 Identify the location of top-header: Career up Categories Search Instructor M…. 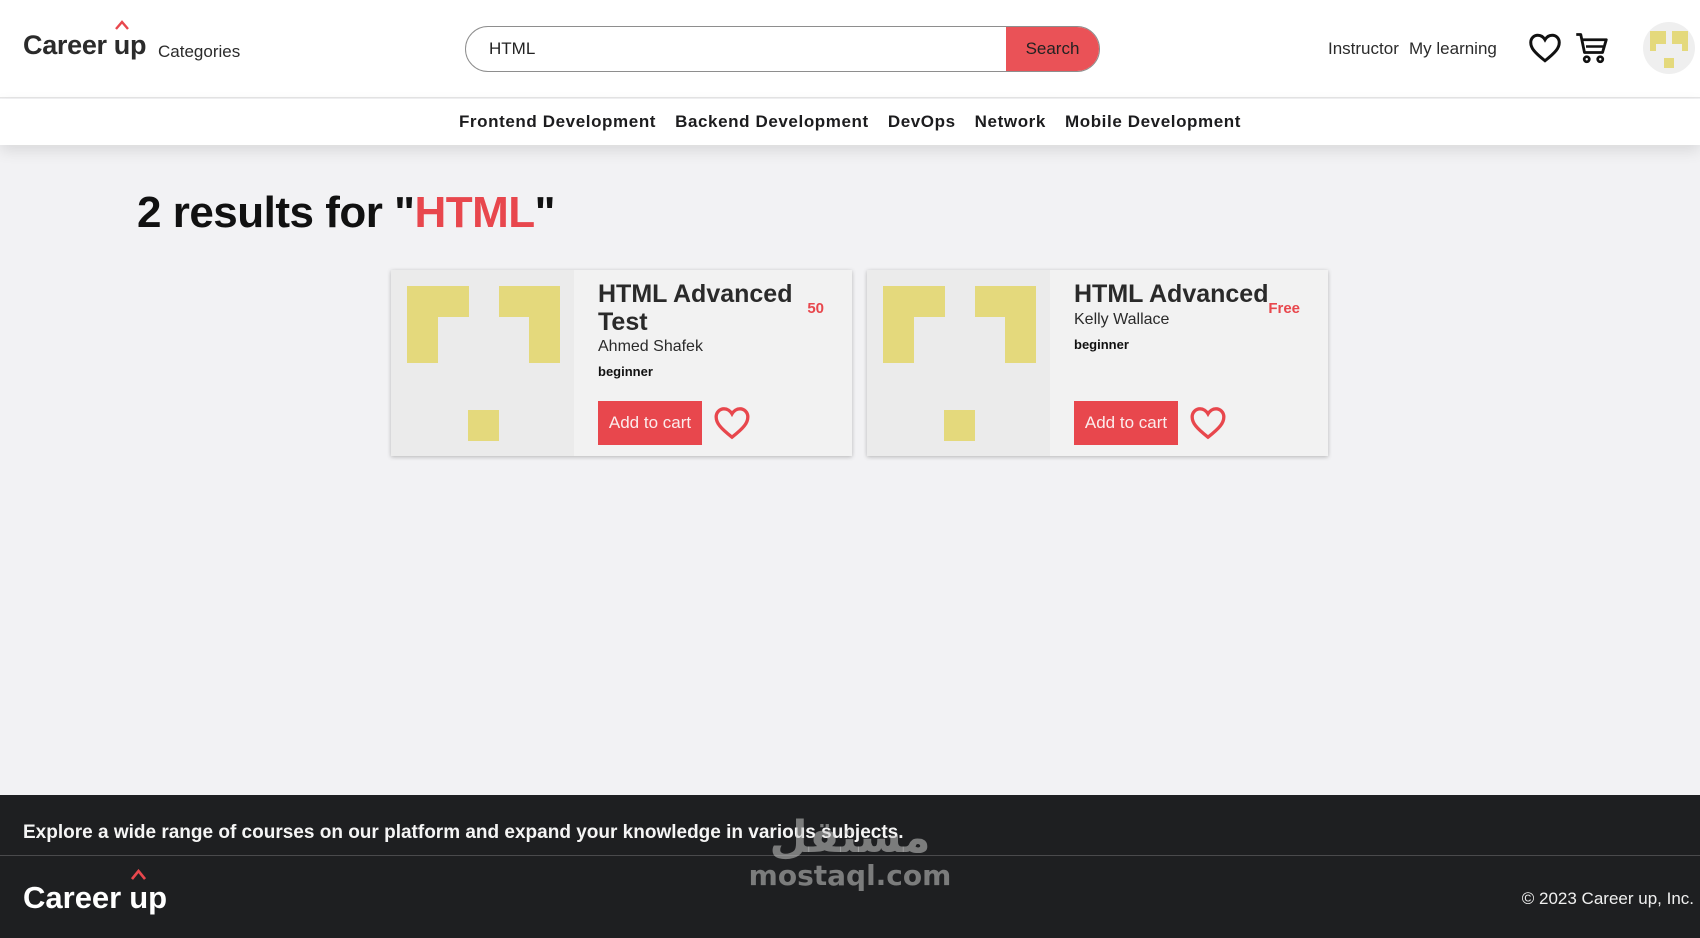
(850, 49).